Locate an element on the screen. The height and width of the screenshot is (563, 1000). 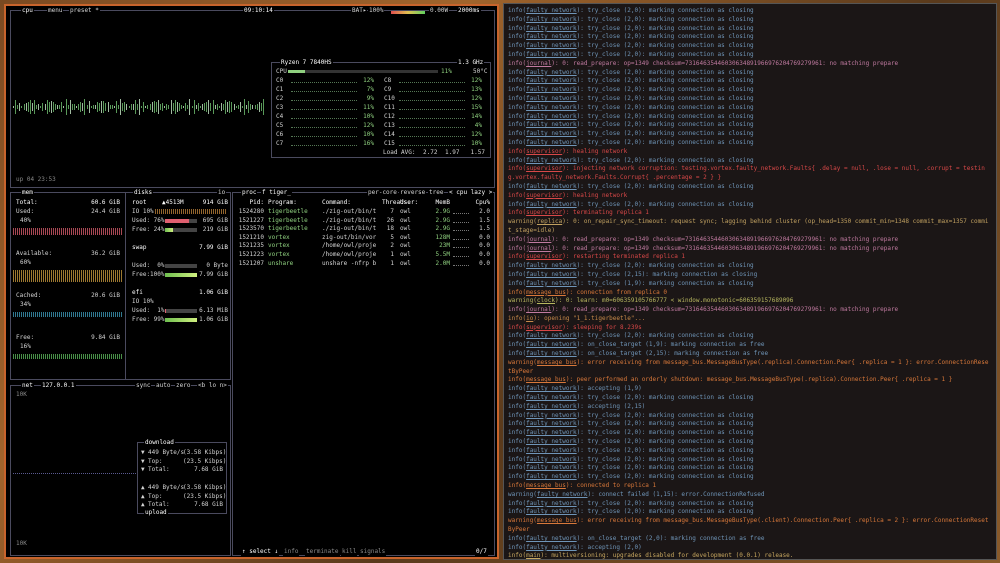
tree-toggle: tree is located at coordinates (436, 193).